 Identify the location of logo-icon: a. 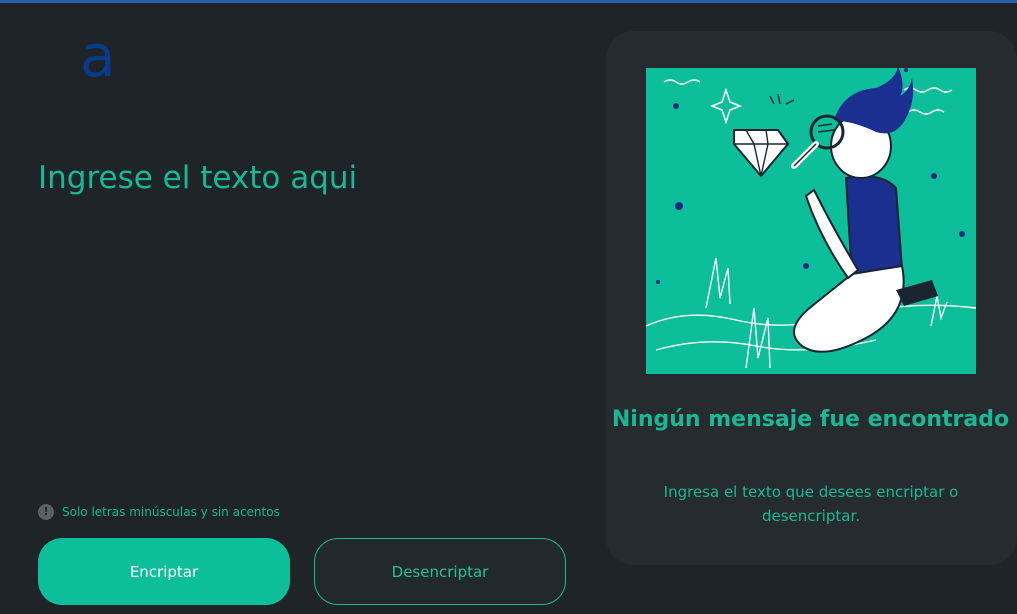
(98, 55).